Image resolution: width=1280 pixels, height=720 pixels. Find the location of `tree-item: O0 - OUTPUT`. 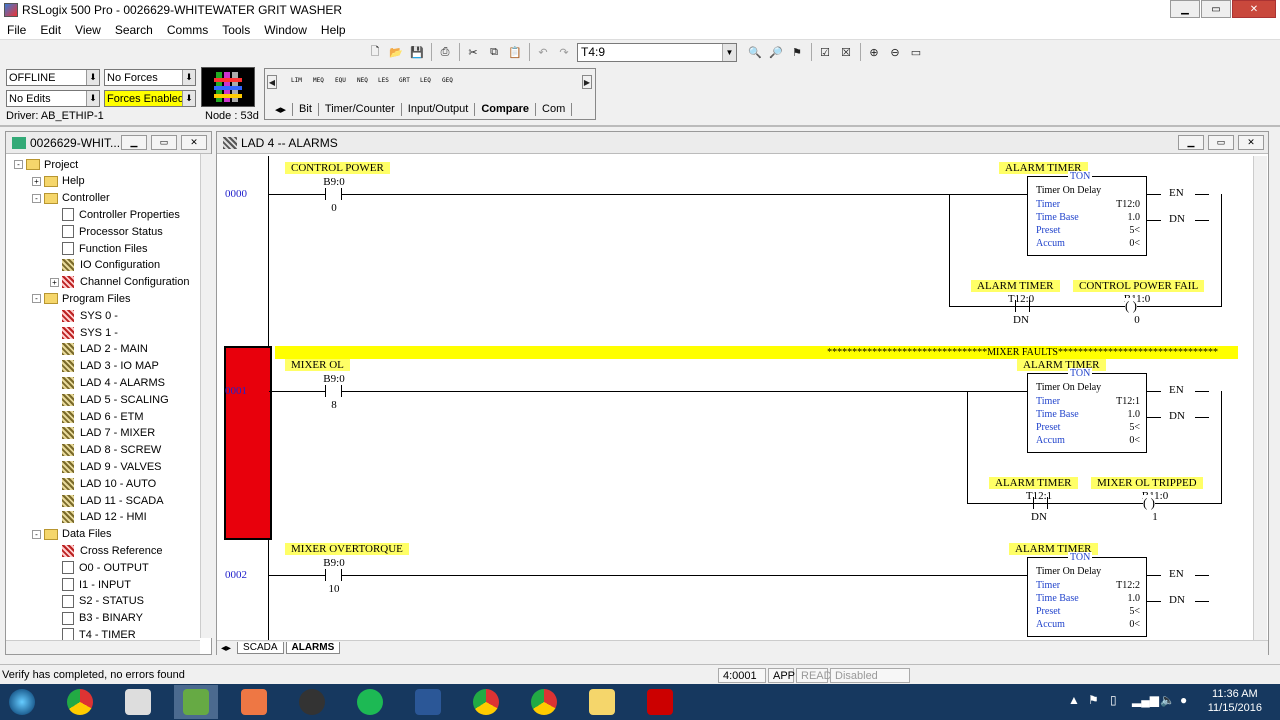

tree-item: O0 - OUTPUT is located at coordinates (99, 567).